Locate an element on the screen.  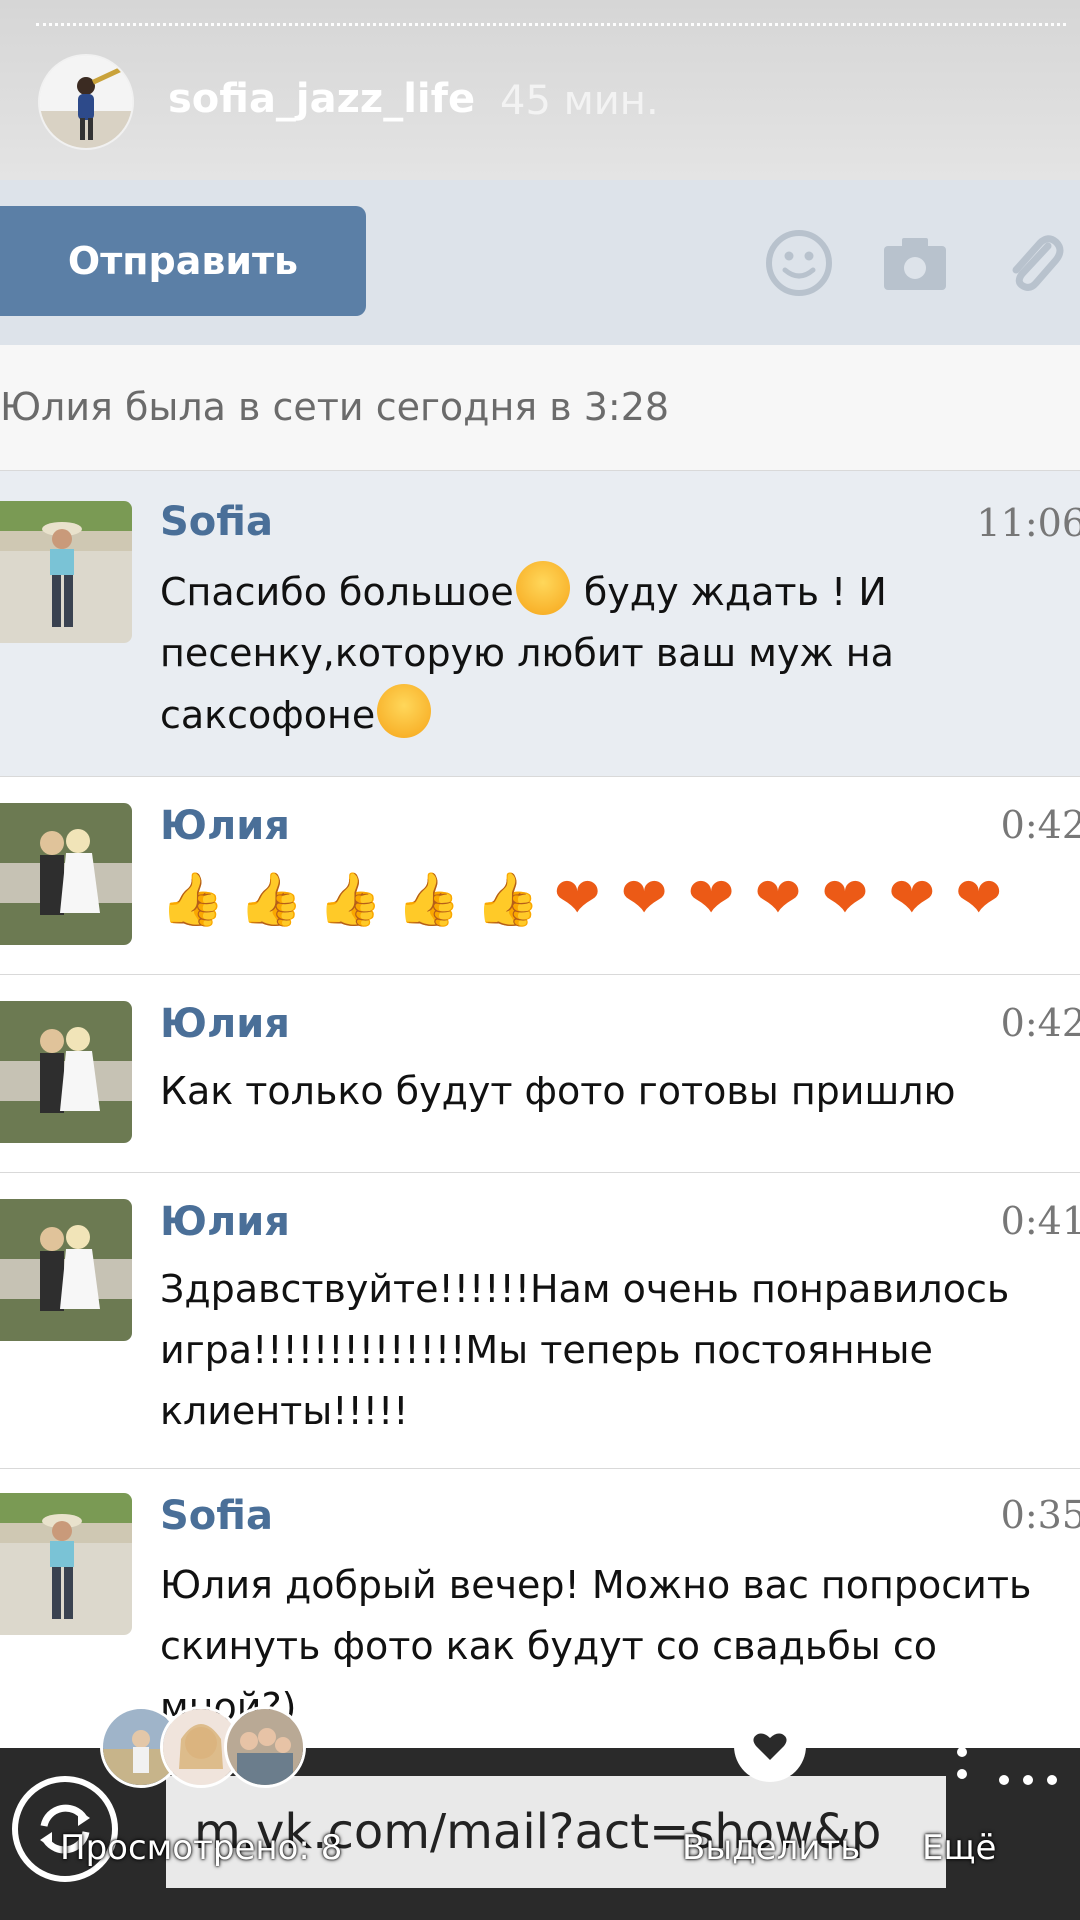
story-avatar is located at coordinates (86, 102).